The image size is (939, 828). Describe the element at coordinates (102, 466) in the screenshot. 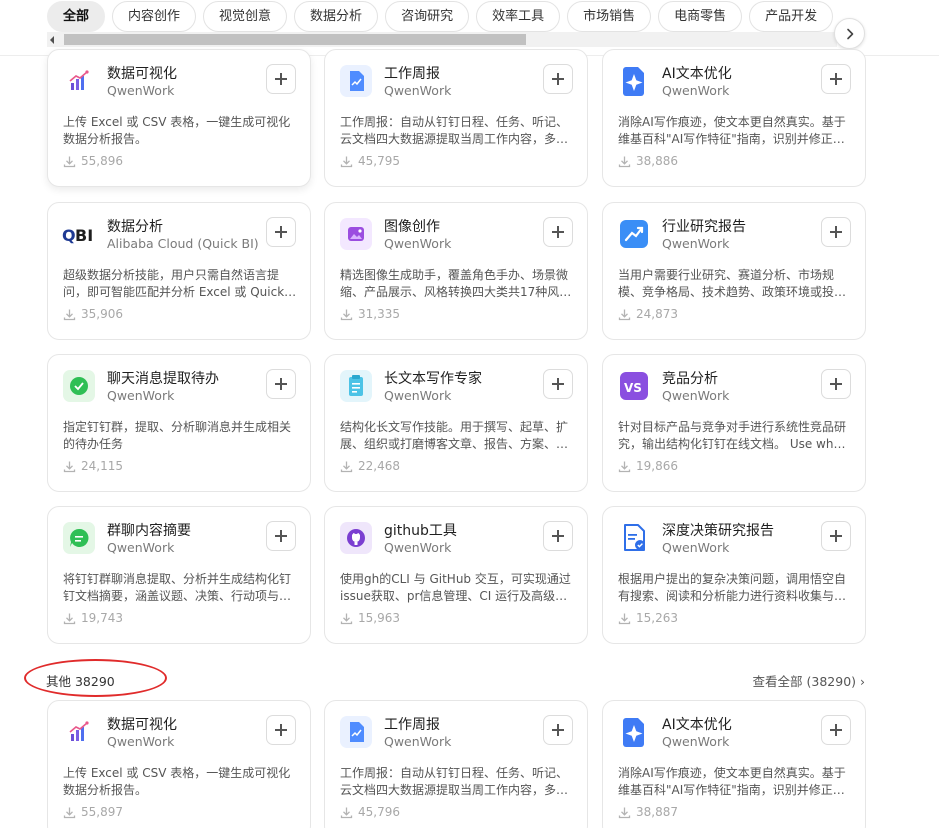

I see `download-count-value: 24,115` at that location.